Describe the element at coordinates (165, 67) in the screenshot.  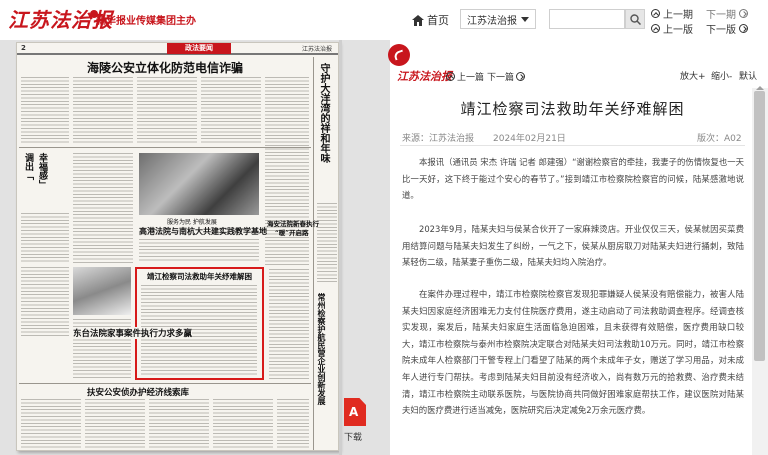
I see `headline-top: 海陵公安立体化防范电信诈骗` at that location.